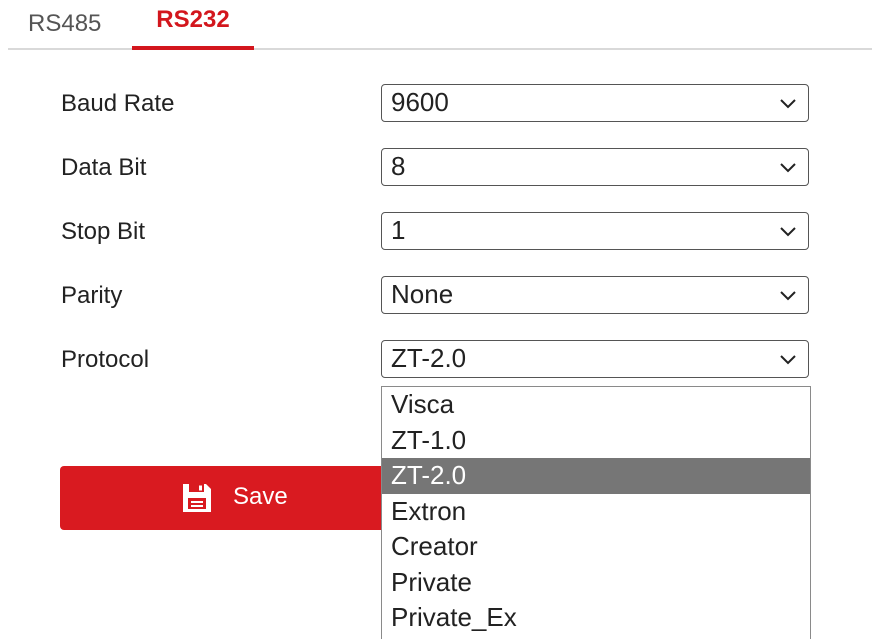 The height and width of the screenshot is (639, 872). Describe the element at coordinates (422, 294) in the screenshot. I see `parity-value: None` at that location.